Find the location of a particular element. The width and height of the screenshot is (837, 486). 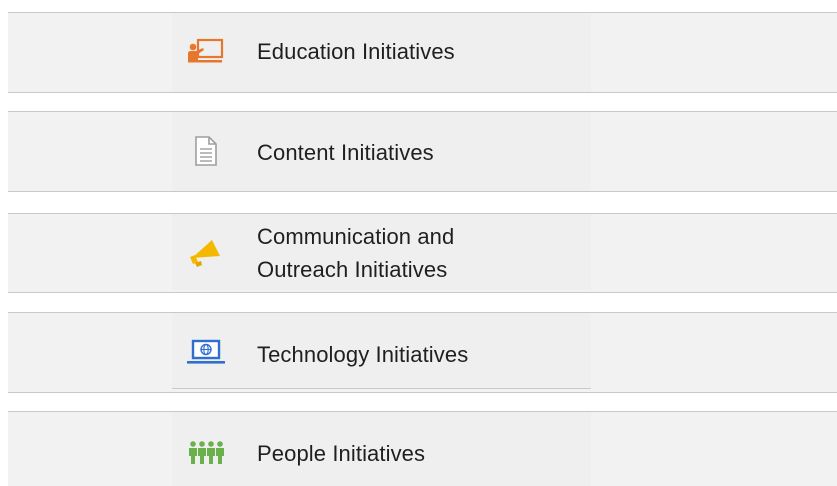

document-icon is located at coordinates (206, 151).